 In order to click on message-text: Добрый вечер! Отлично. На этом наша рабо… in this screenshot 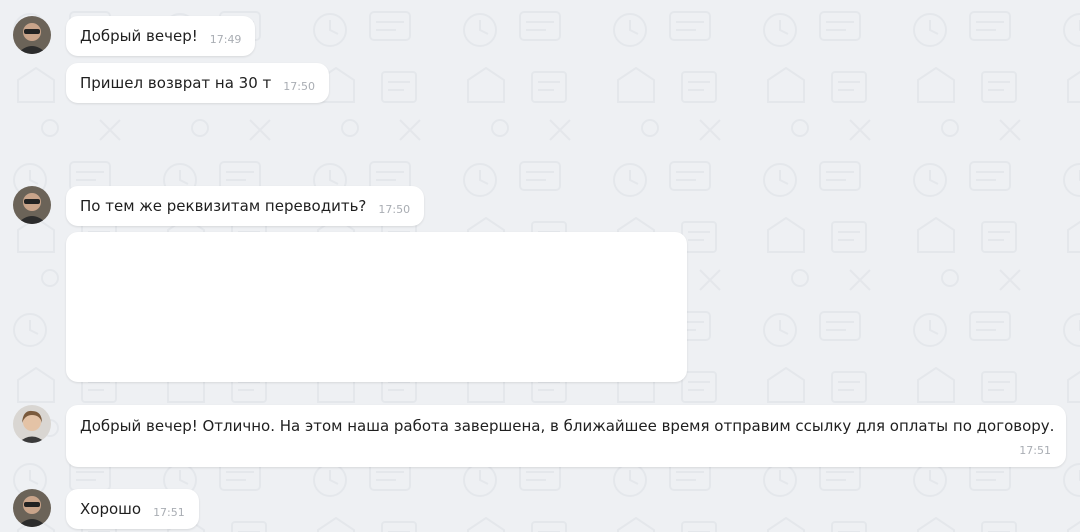, I will do `click(567, 426)`.